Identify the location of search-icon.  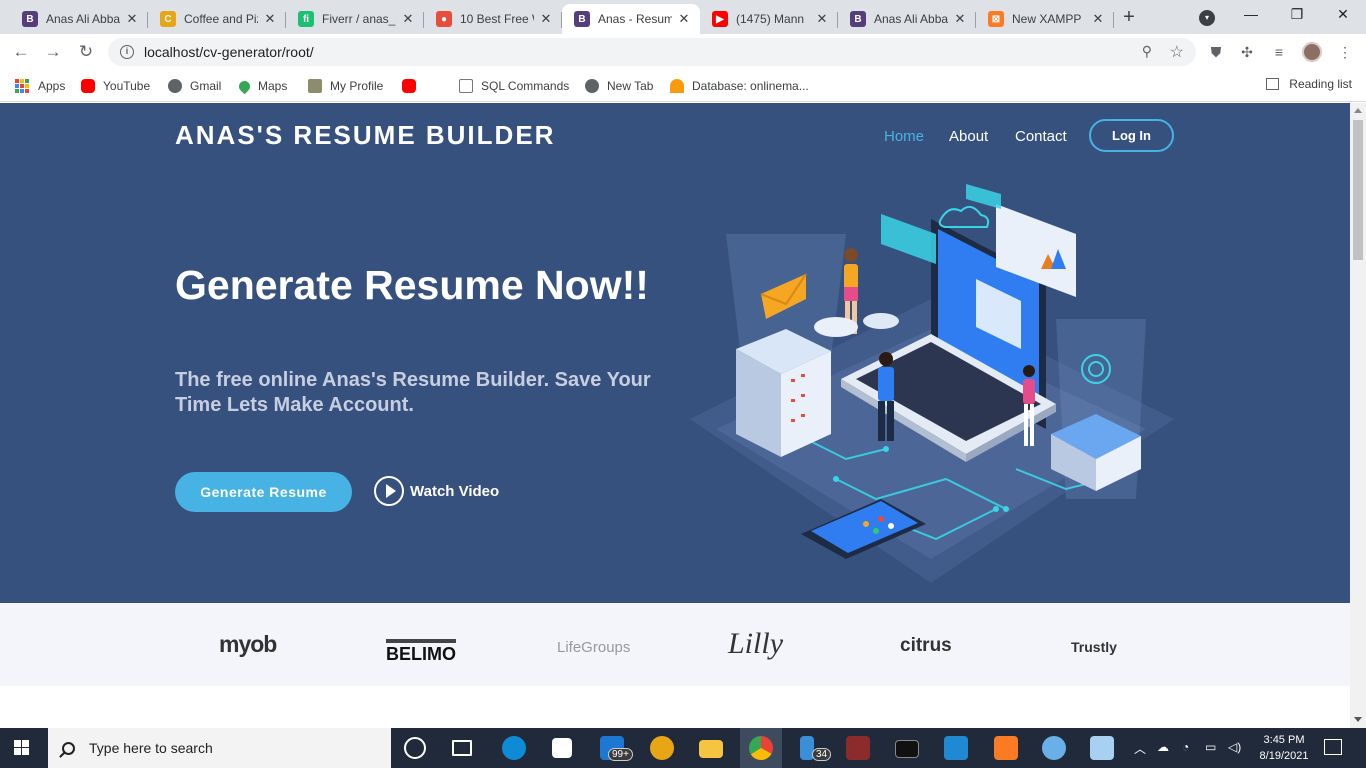
(68, 748).